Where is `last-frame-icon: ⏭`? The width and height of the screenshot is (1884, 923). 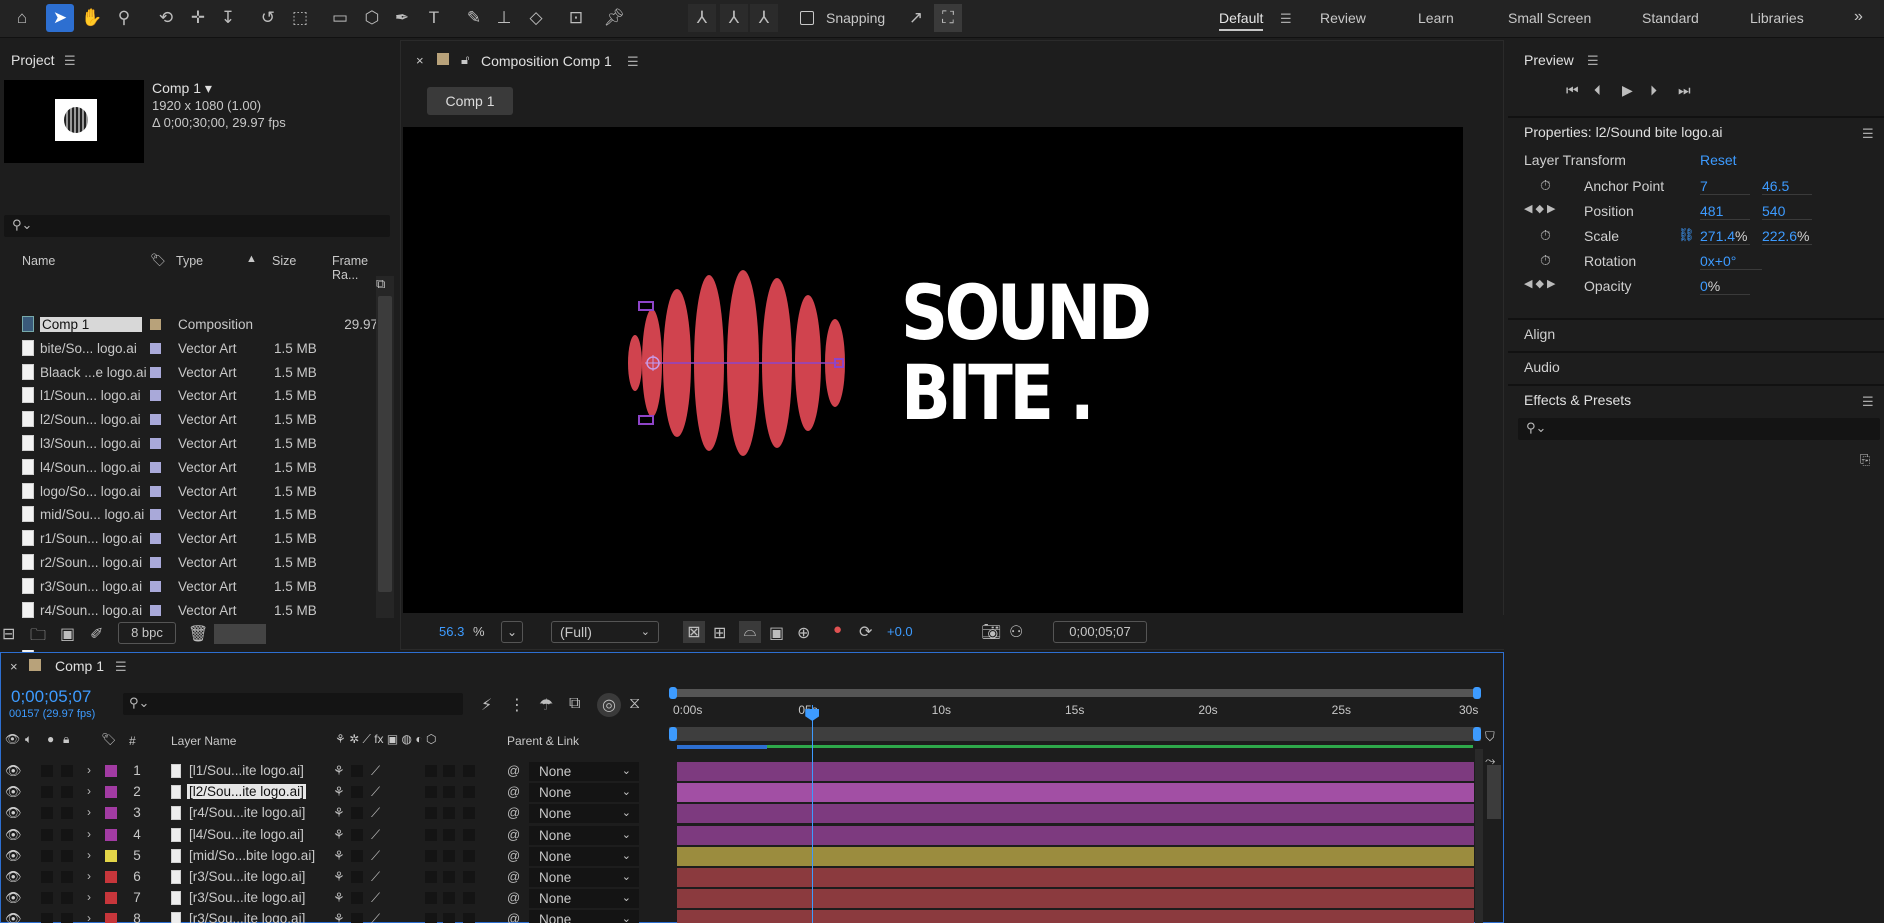
last-frame-icon: ⏭ is located at coordinates (1684, 90).